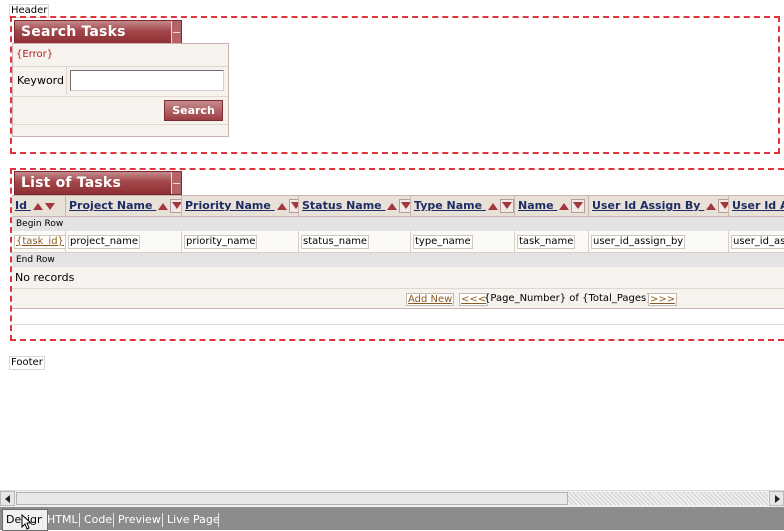 The height and width of the screenshot is (531, 784). I want to click on col-header-label: Name, so click(536, 205).